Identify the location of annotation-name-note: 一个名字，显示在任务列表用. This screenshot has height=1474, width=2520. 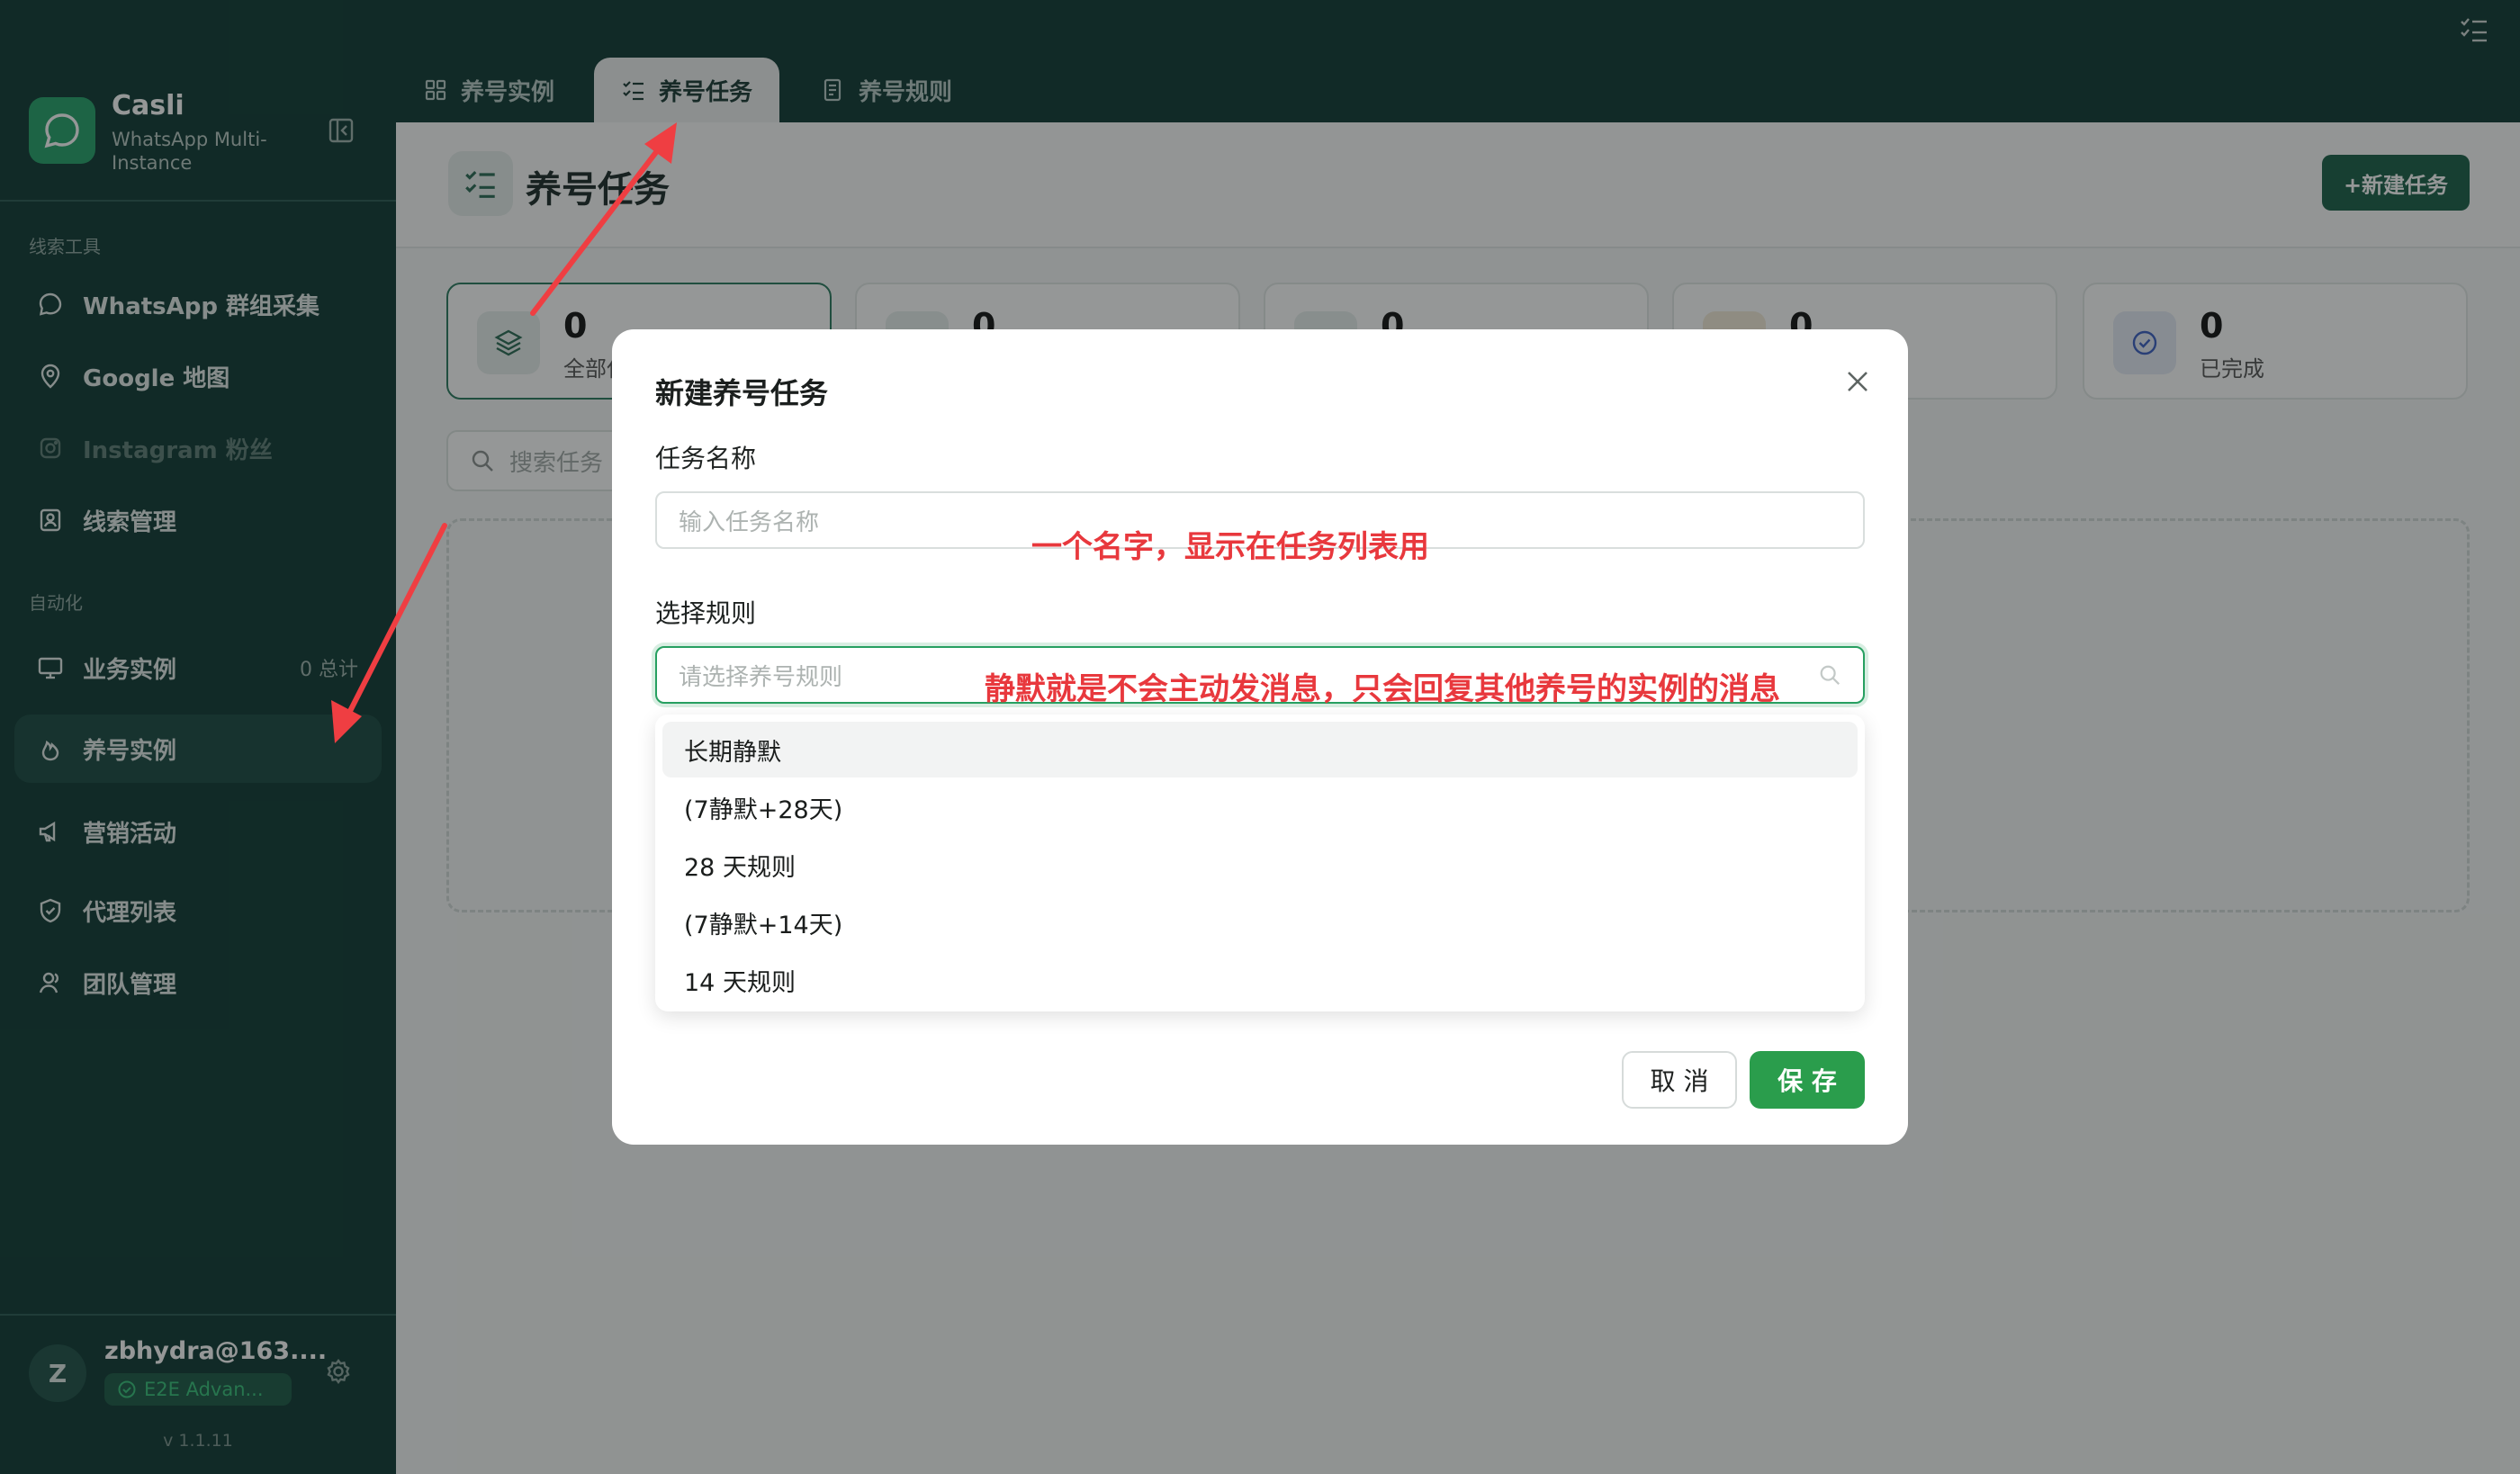
(1230, 547).